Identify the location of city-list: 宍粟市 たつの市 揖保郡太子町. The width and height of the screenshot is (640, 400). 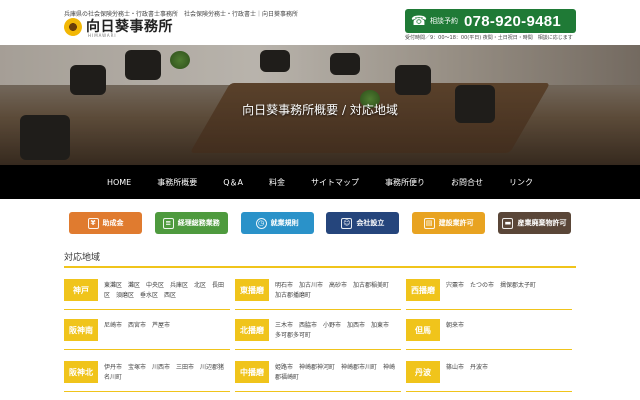
(491, 285).